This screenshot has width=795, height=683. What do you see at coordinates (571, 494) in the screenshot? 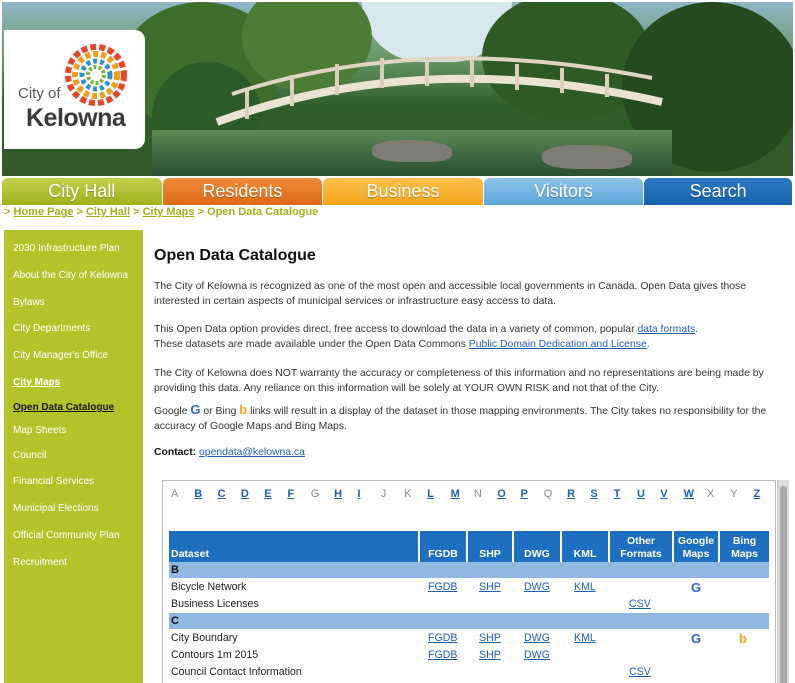
I see `alphabet-letter-r: R` at bounding box center [571, 494].